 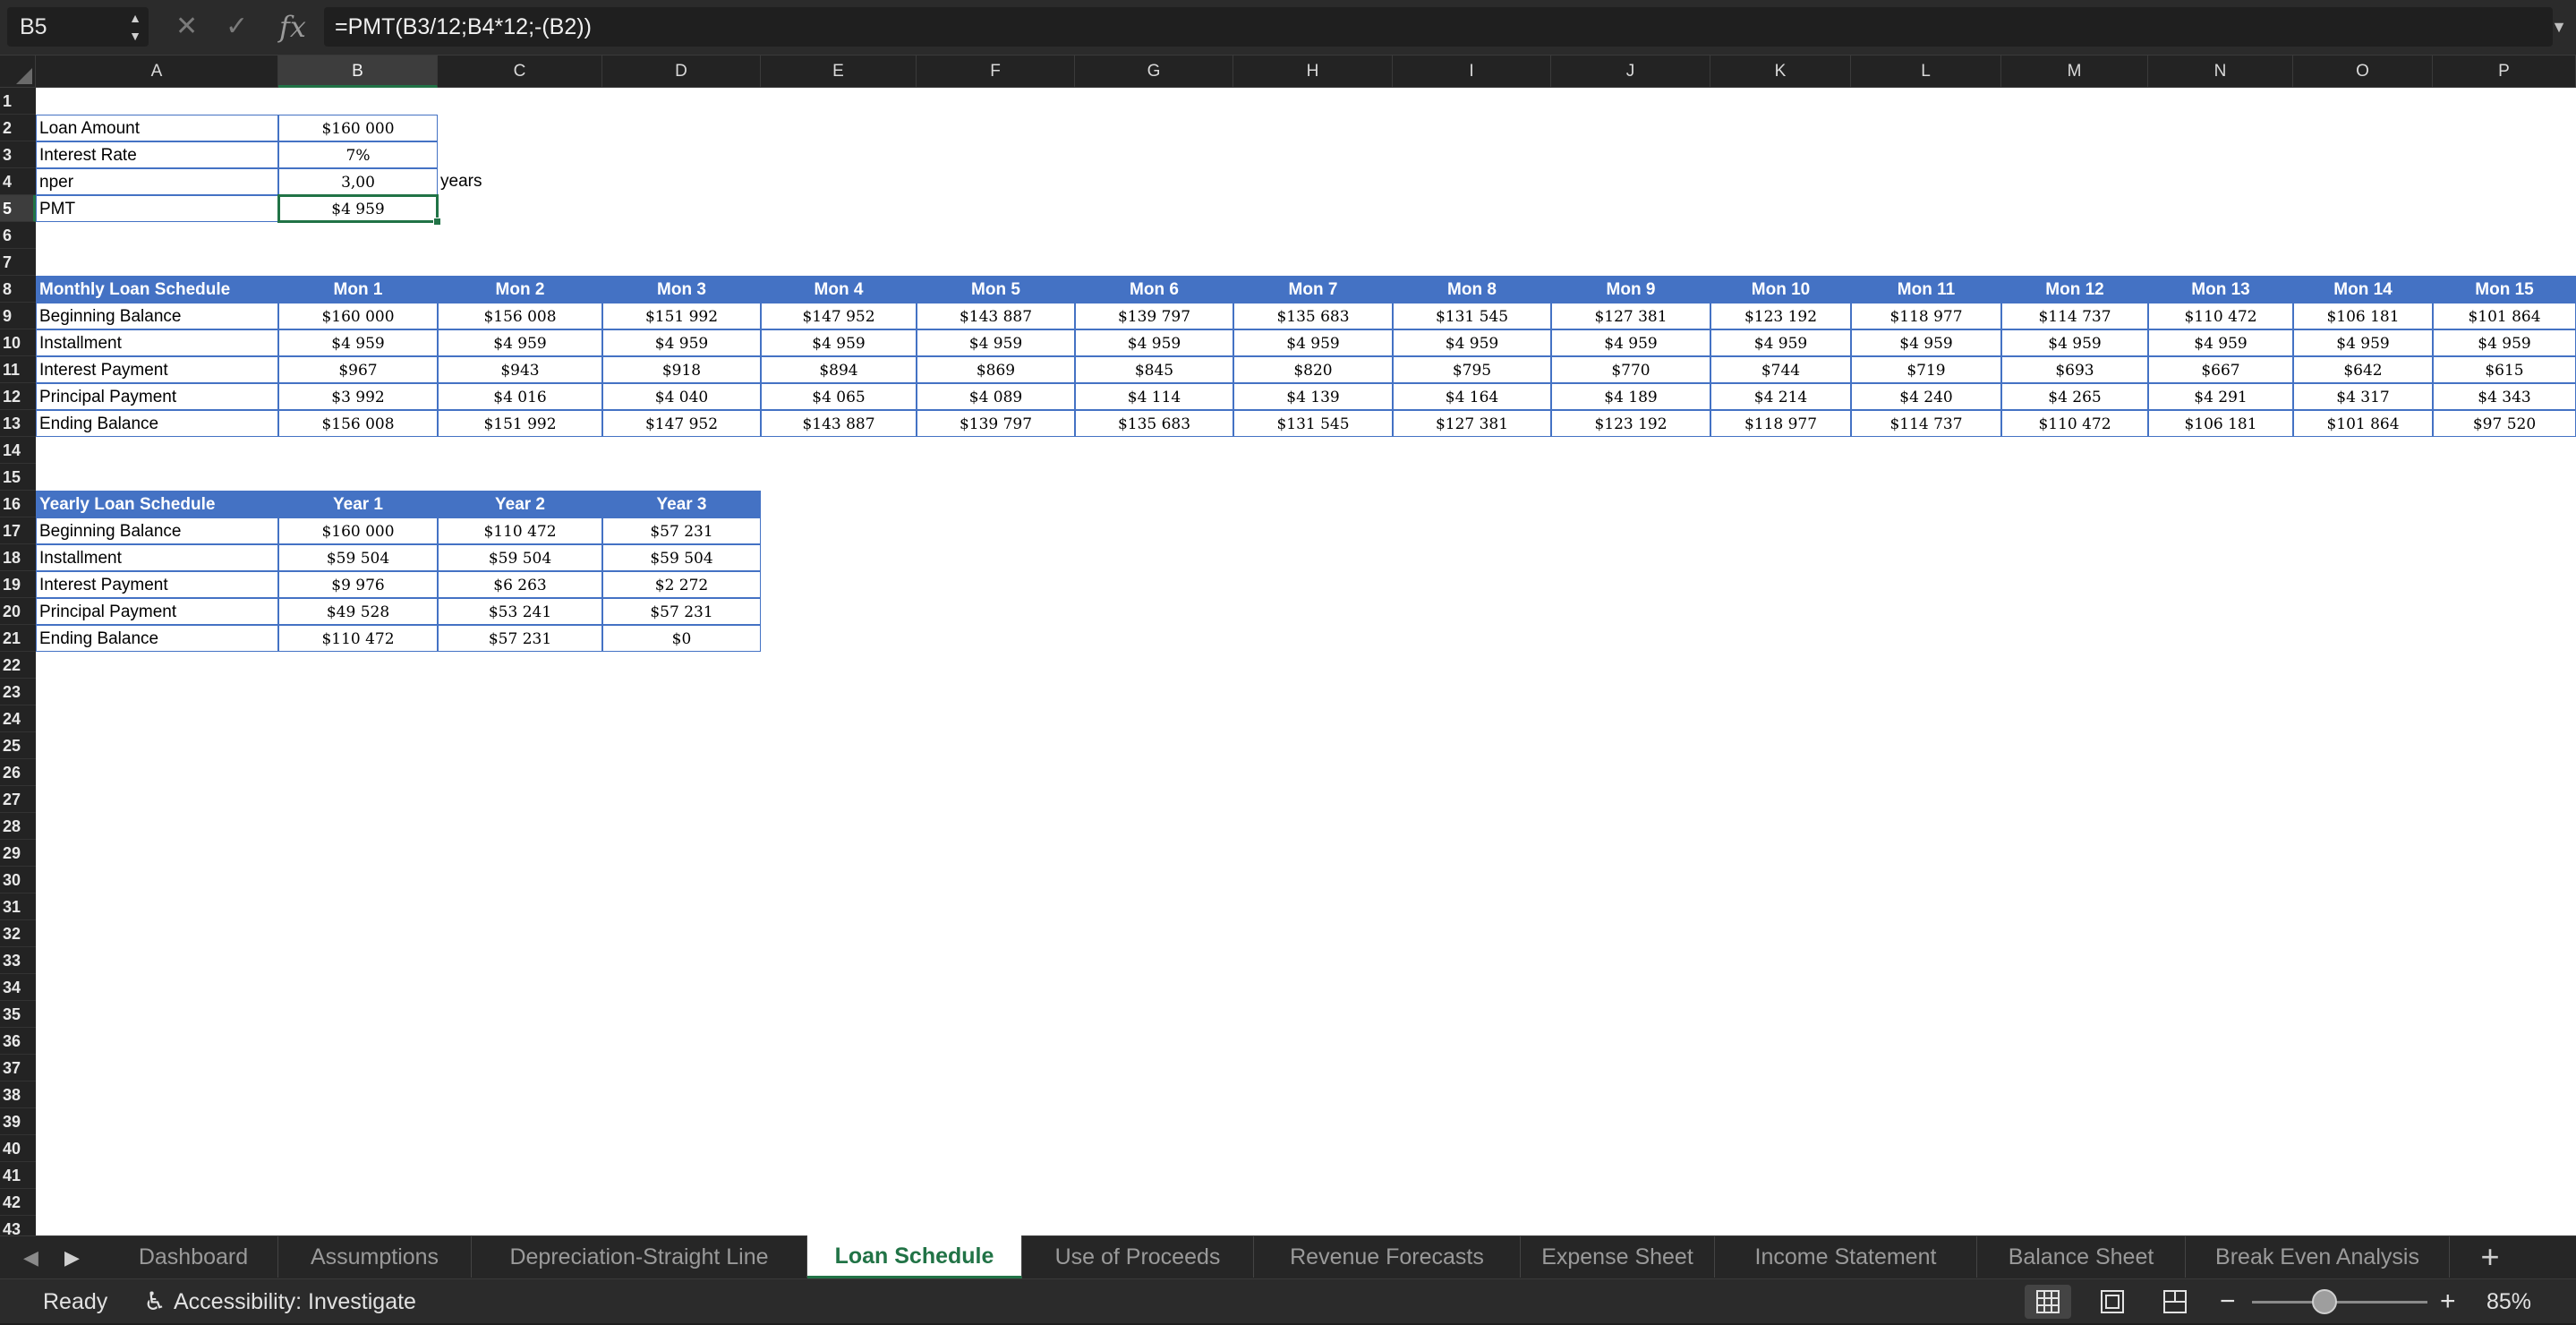 What do you see at coordinates (1472, 289) in the screenshot?
I see `monthly-header-cell: Mon 8` at bounding box center [1472, 289].